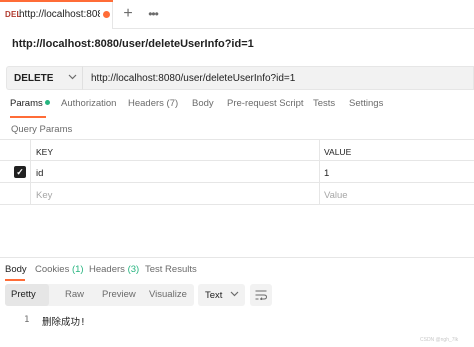 The image size is (474, 347). I want to click on line-number: 1, so click(27, 320).